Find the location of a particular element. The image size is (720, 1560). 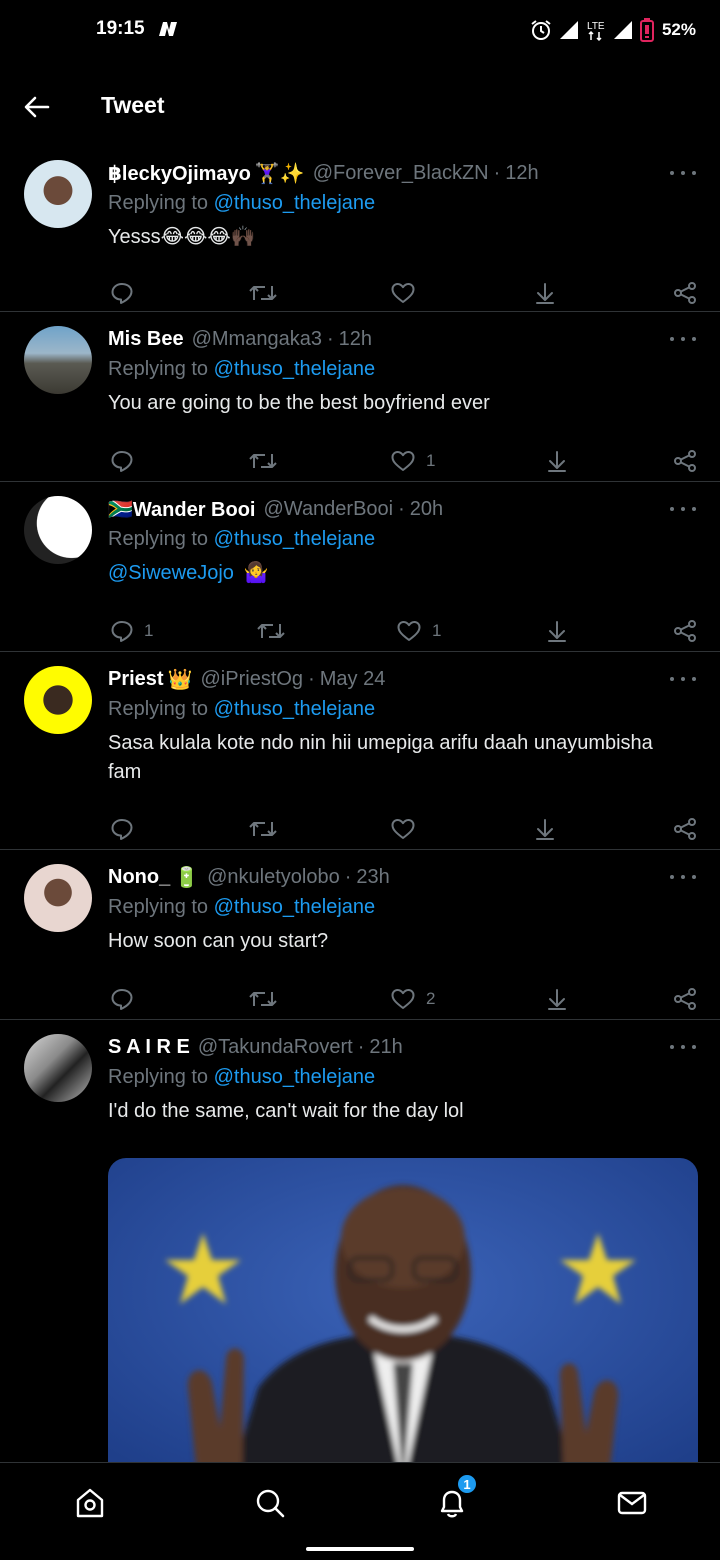

tweet-time: May 24 is located at coordinates (353, 679).